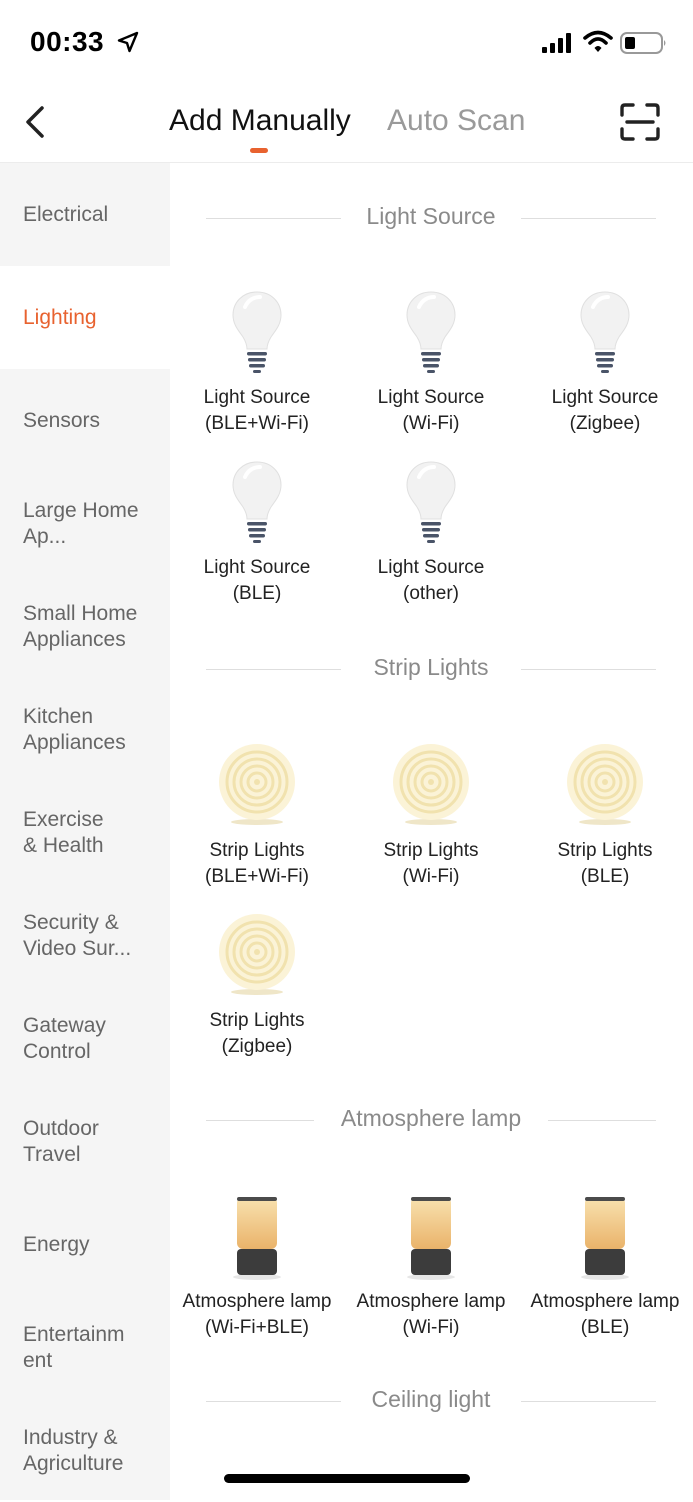 The width and height of the screenshot is (693, 1502). Describe the element at coordinates (431, 580) in the screenshot. I see `device-label: Light Source (other)` at that location.